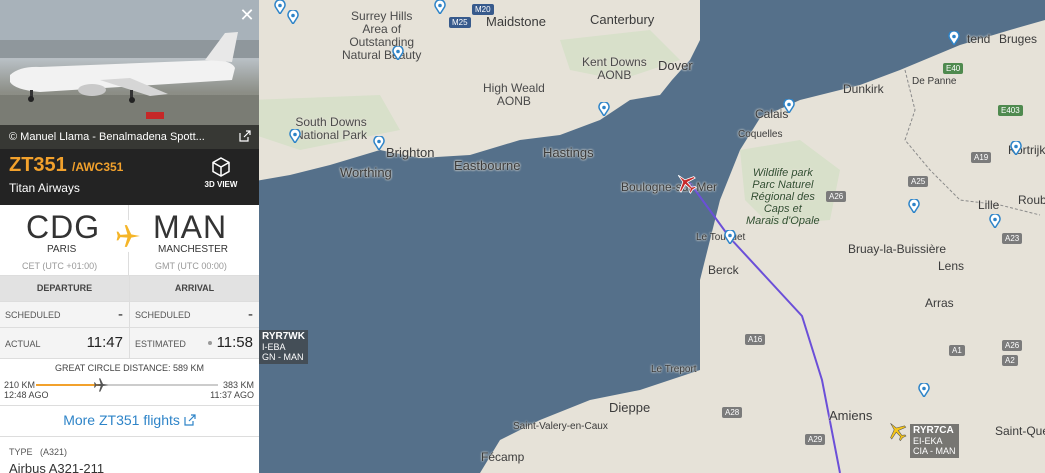 Image resolution: width=1045 pixels, height=473 pixels. Describe the element at coordinates (62, 249) in the screenshot. I see `origin-city: PARIS` at that location.